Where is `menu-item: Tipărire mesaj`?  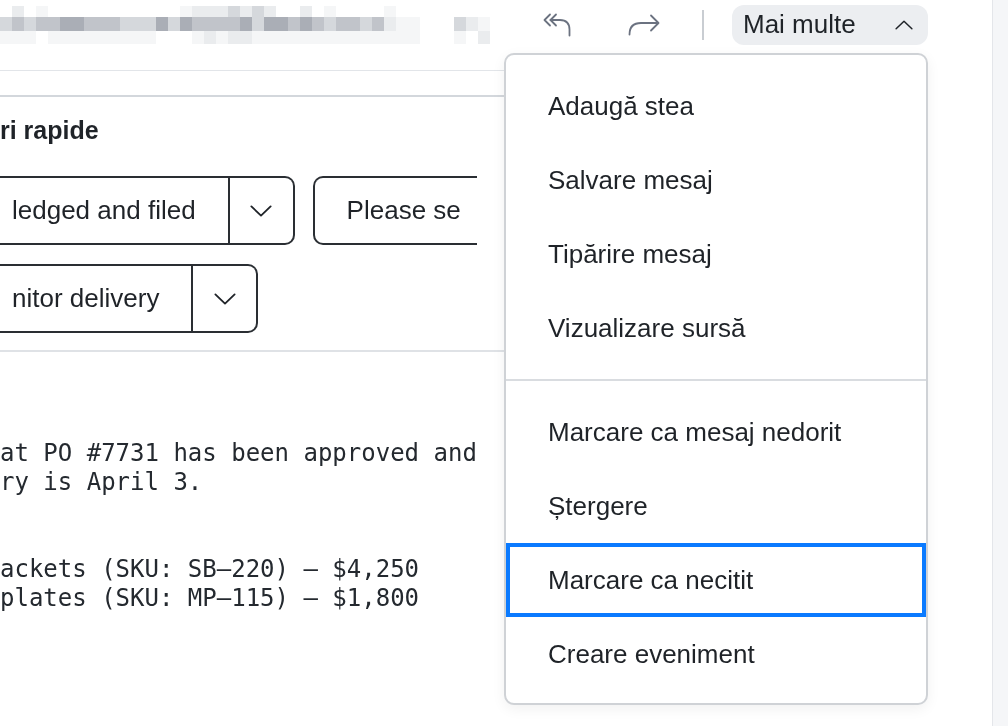 menu-item: Tipărire mesaj is located at coordinates (716, 254).